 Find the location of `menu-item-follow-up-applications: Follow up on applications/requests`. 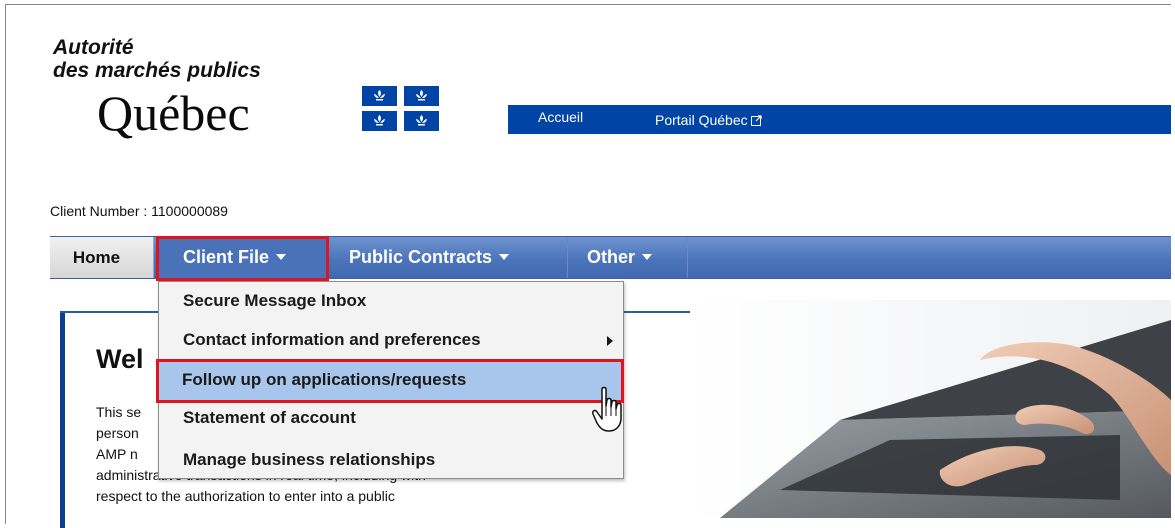

menu-item-follow-up-applications: Follow up on applications/requests is located at coordinates (390, 381).